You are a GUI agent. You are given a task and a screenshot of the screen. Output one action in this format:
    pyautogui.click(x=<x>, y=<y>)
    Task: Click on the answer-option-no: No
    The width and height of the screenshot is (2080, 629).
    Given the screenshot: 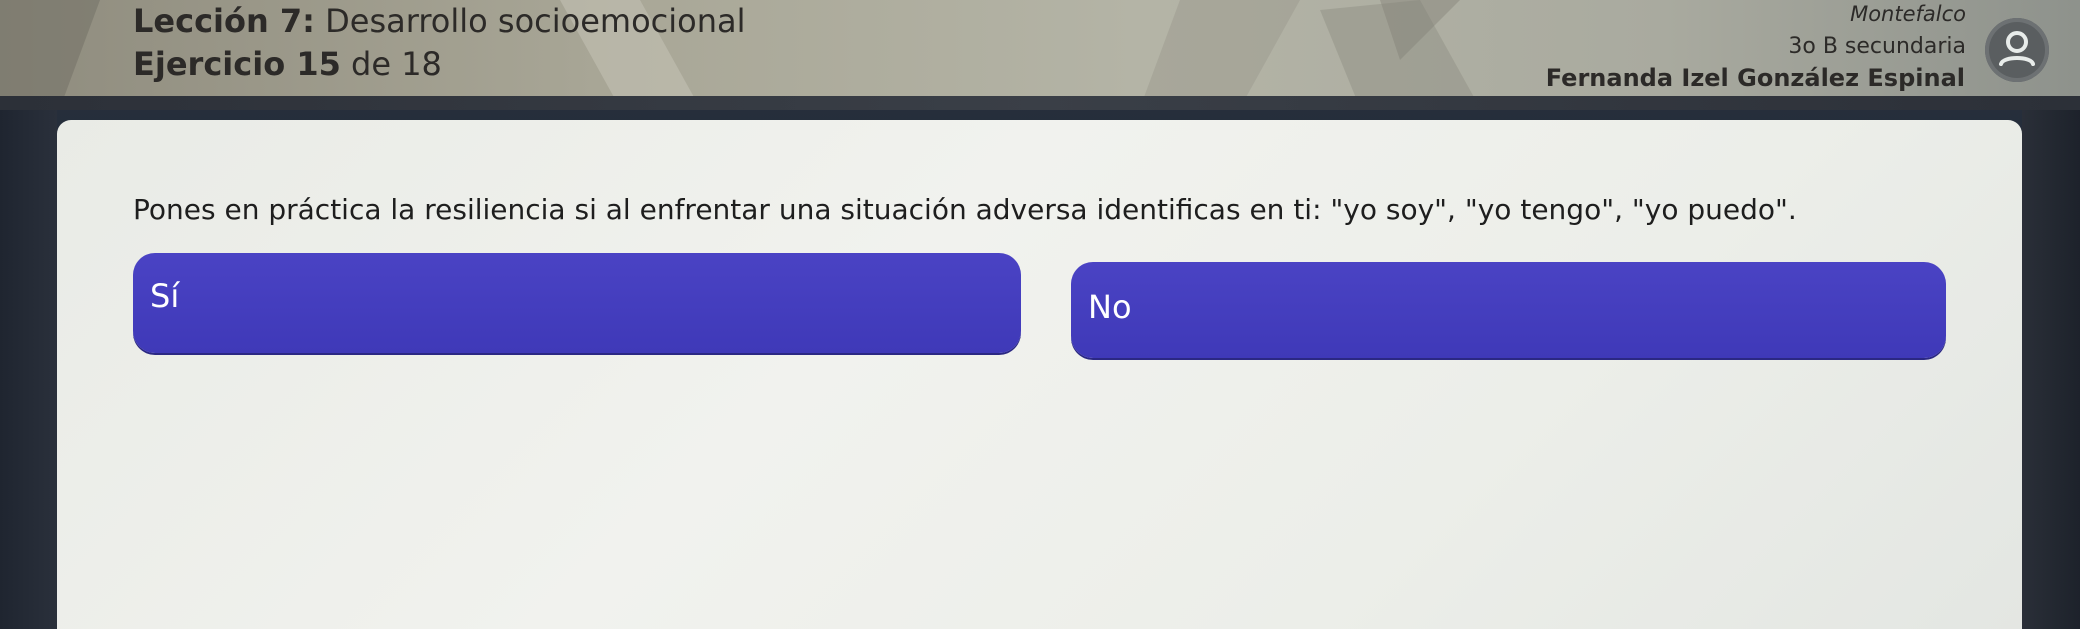 What is the action you would take?
    pyautogui.click(x=1508, y=310)
    